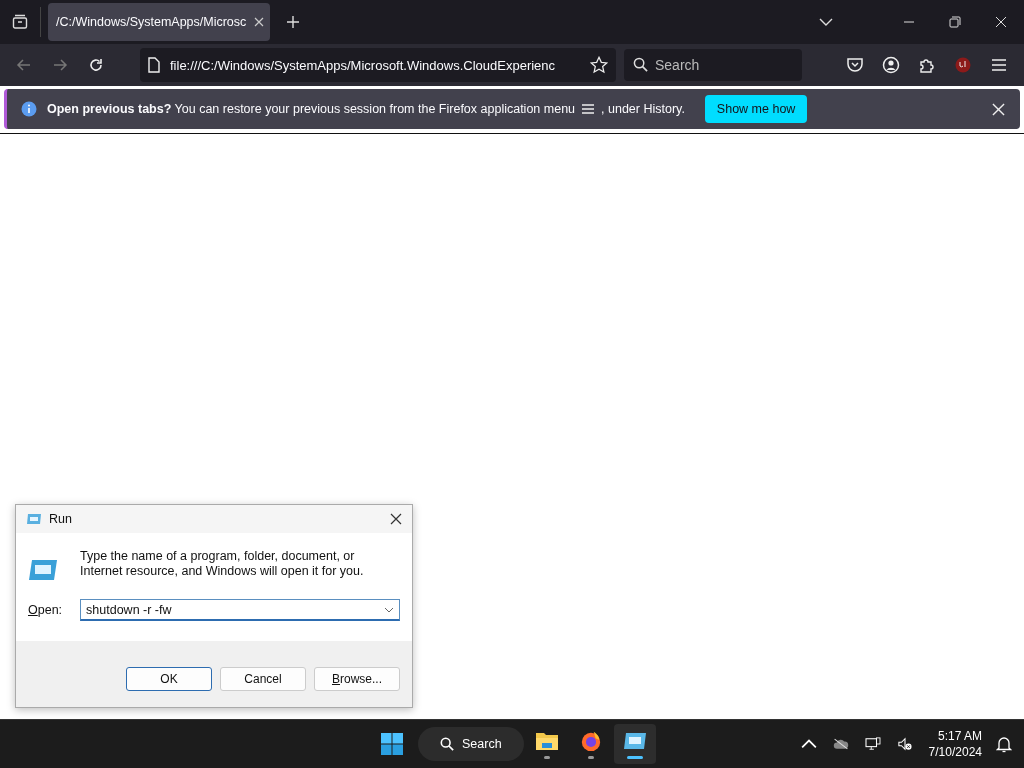 The image size is (1024, 768). What do you see at coordinates (756, 109) in the screenshot?
I see `show-me-how-button: Show me how` at bounding box center [756, 109].